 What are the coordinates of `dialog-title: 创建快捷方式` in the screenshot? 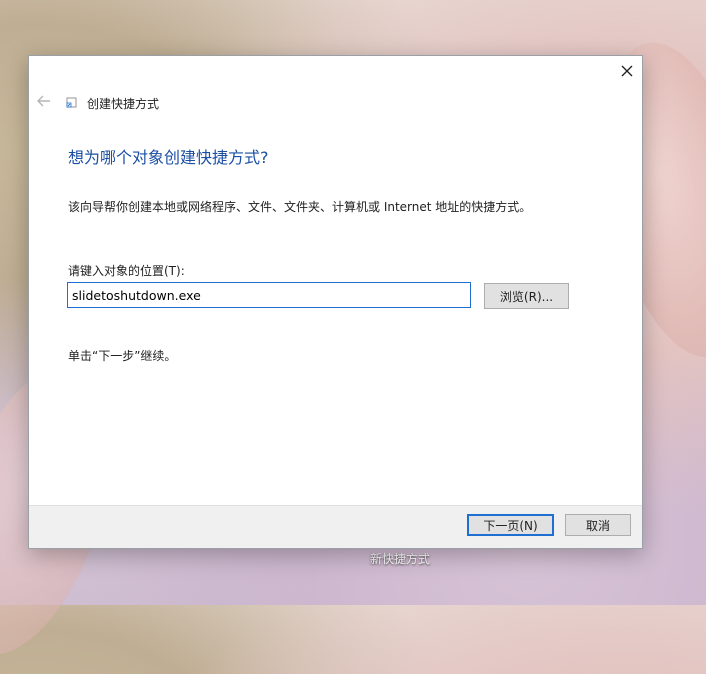 It's located at (123, 104).